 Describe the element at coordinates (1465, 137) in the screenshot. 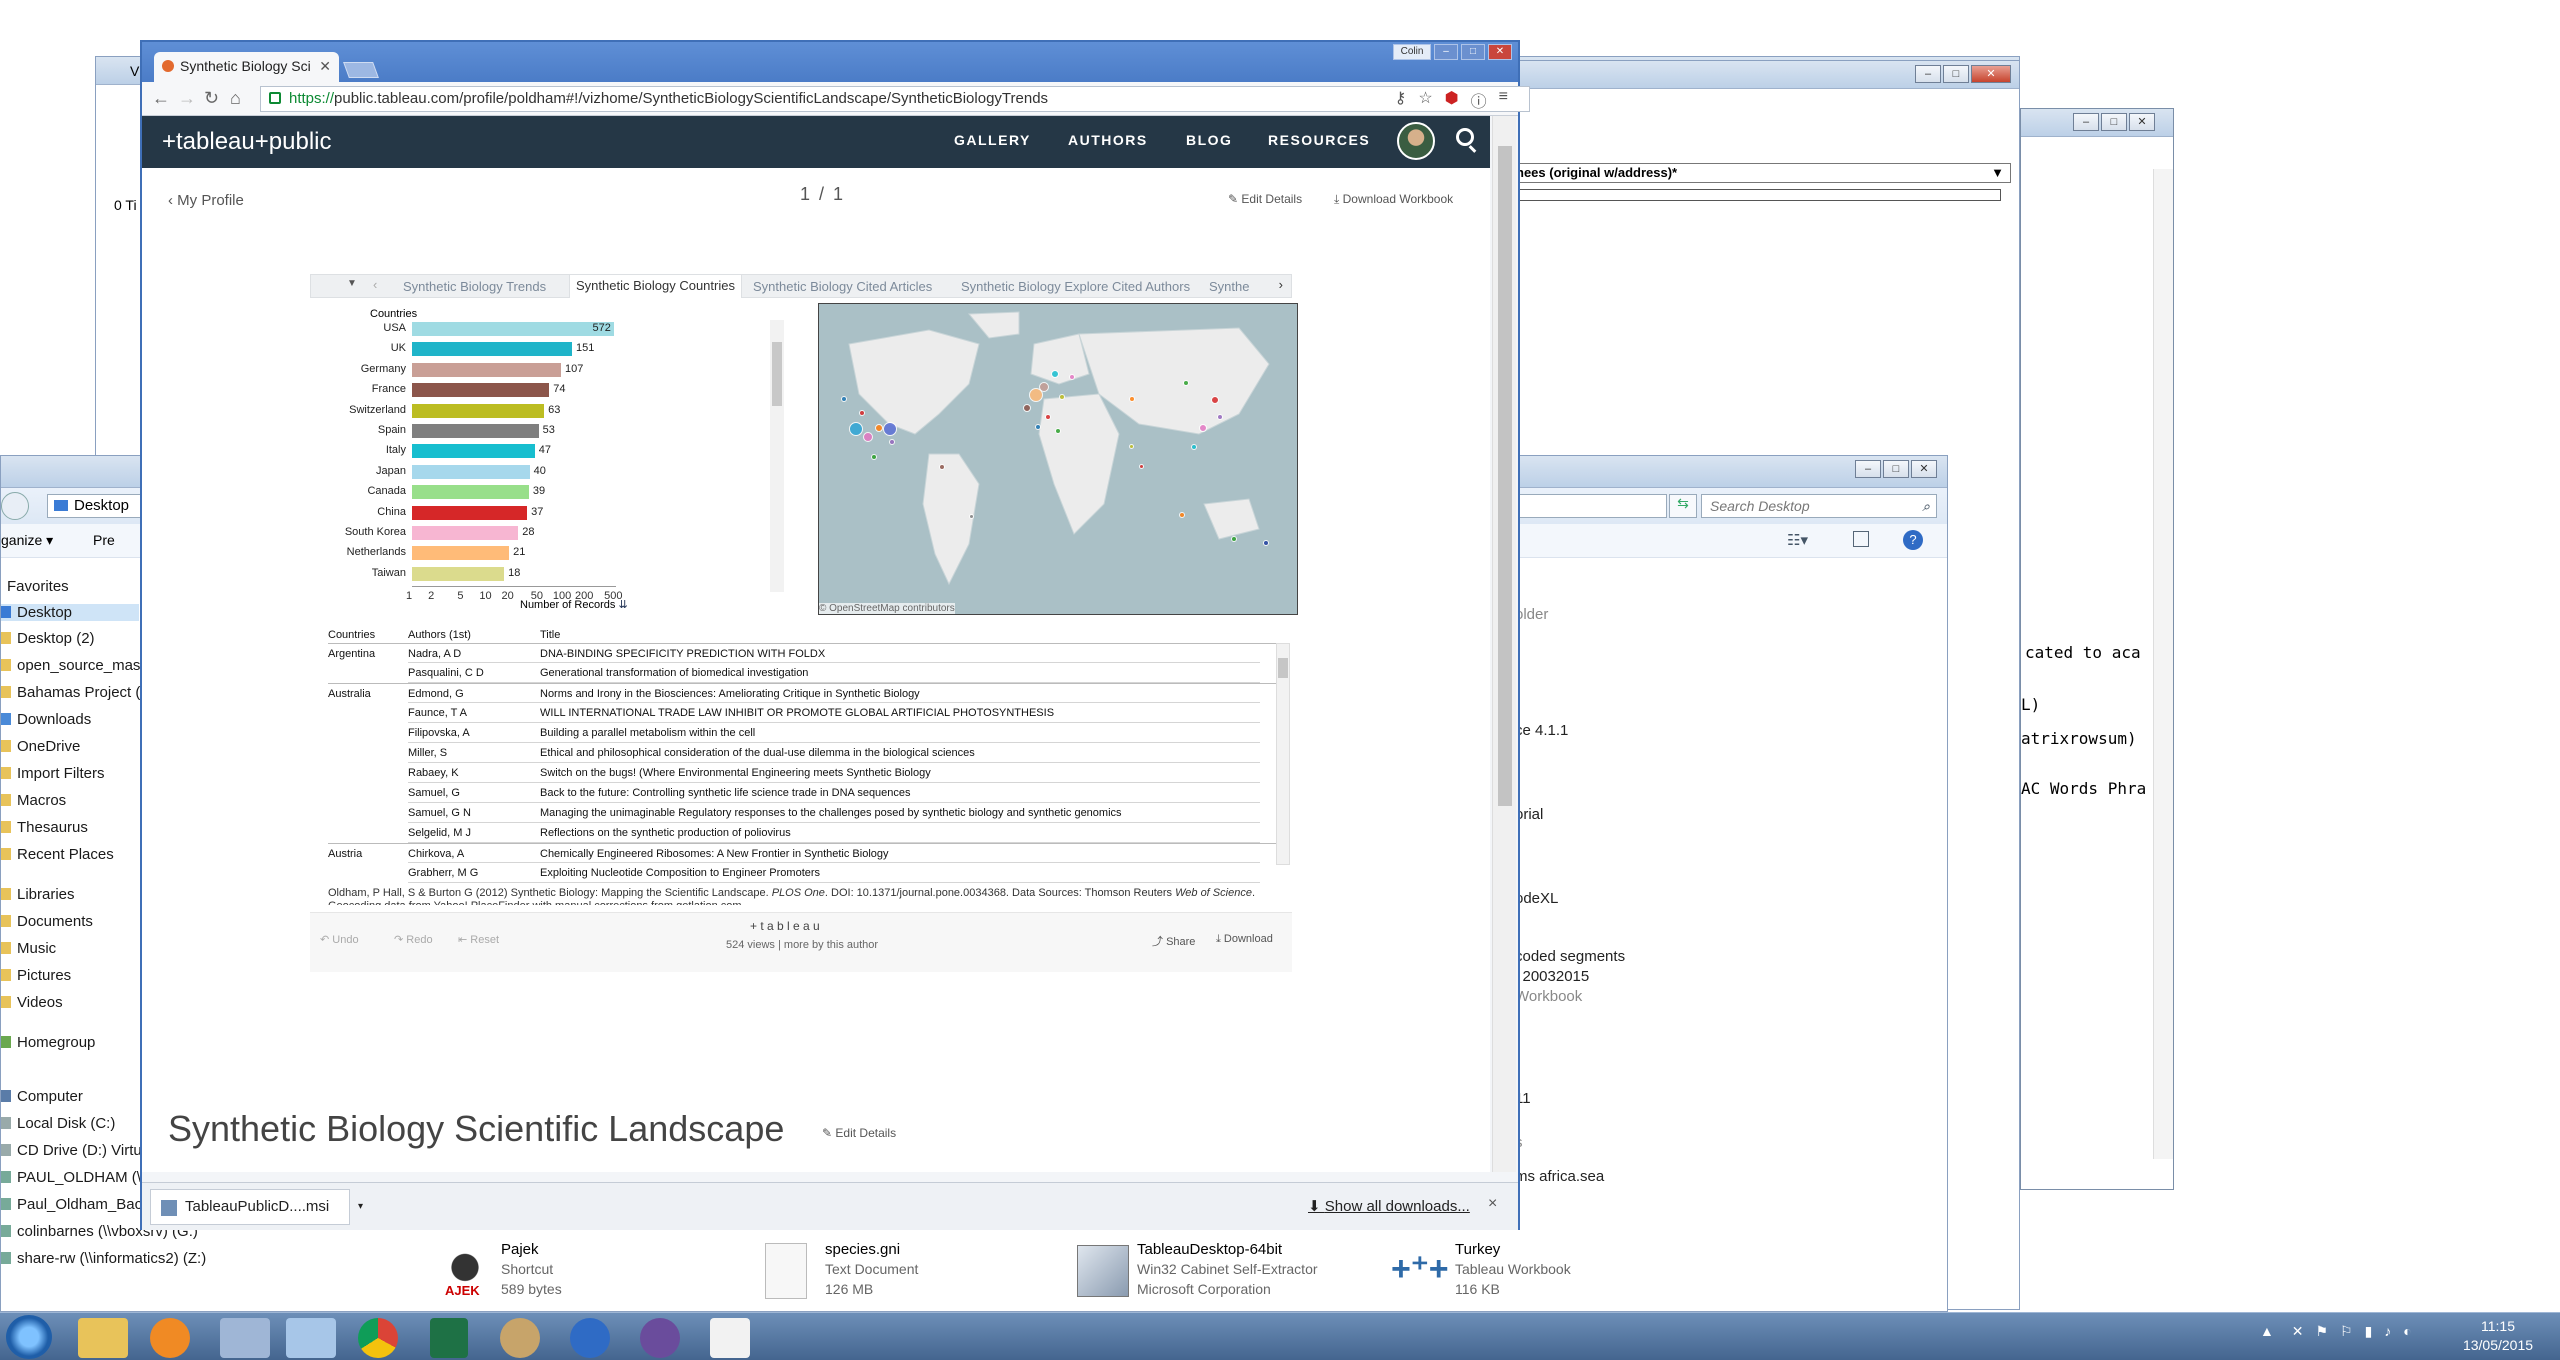

I see `search-icon` at that location.